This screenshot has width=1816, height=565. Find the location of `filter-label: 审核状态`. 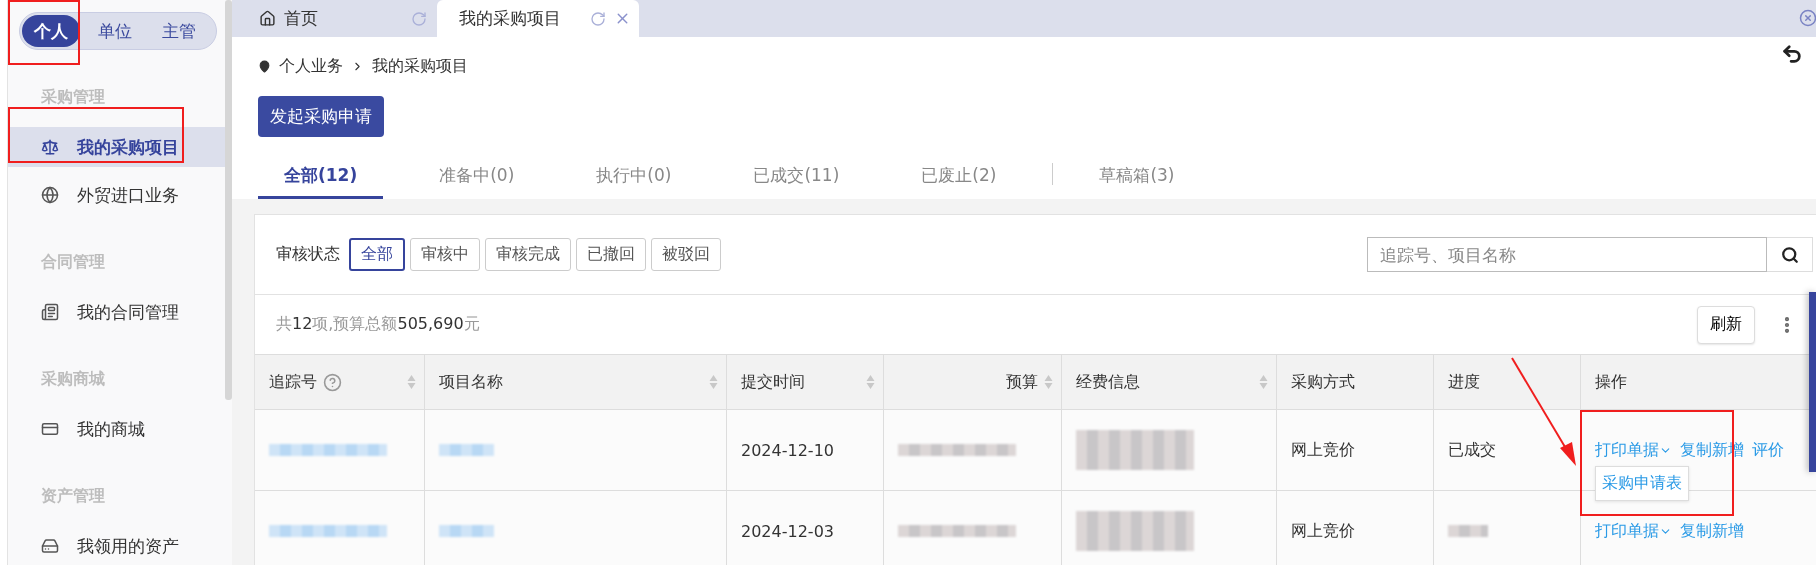

filter-label: 审核状态 is located at coordinates (308, 254).